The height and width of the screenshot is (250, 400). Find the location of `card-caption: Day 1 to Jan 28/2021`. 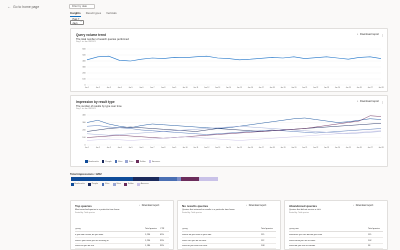

card-caption: Day 1 to Jan 28/2021 is located at coordinates (86, 42).